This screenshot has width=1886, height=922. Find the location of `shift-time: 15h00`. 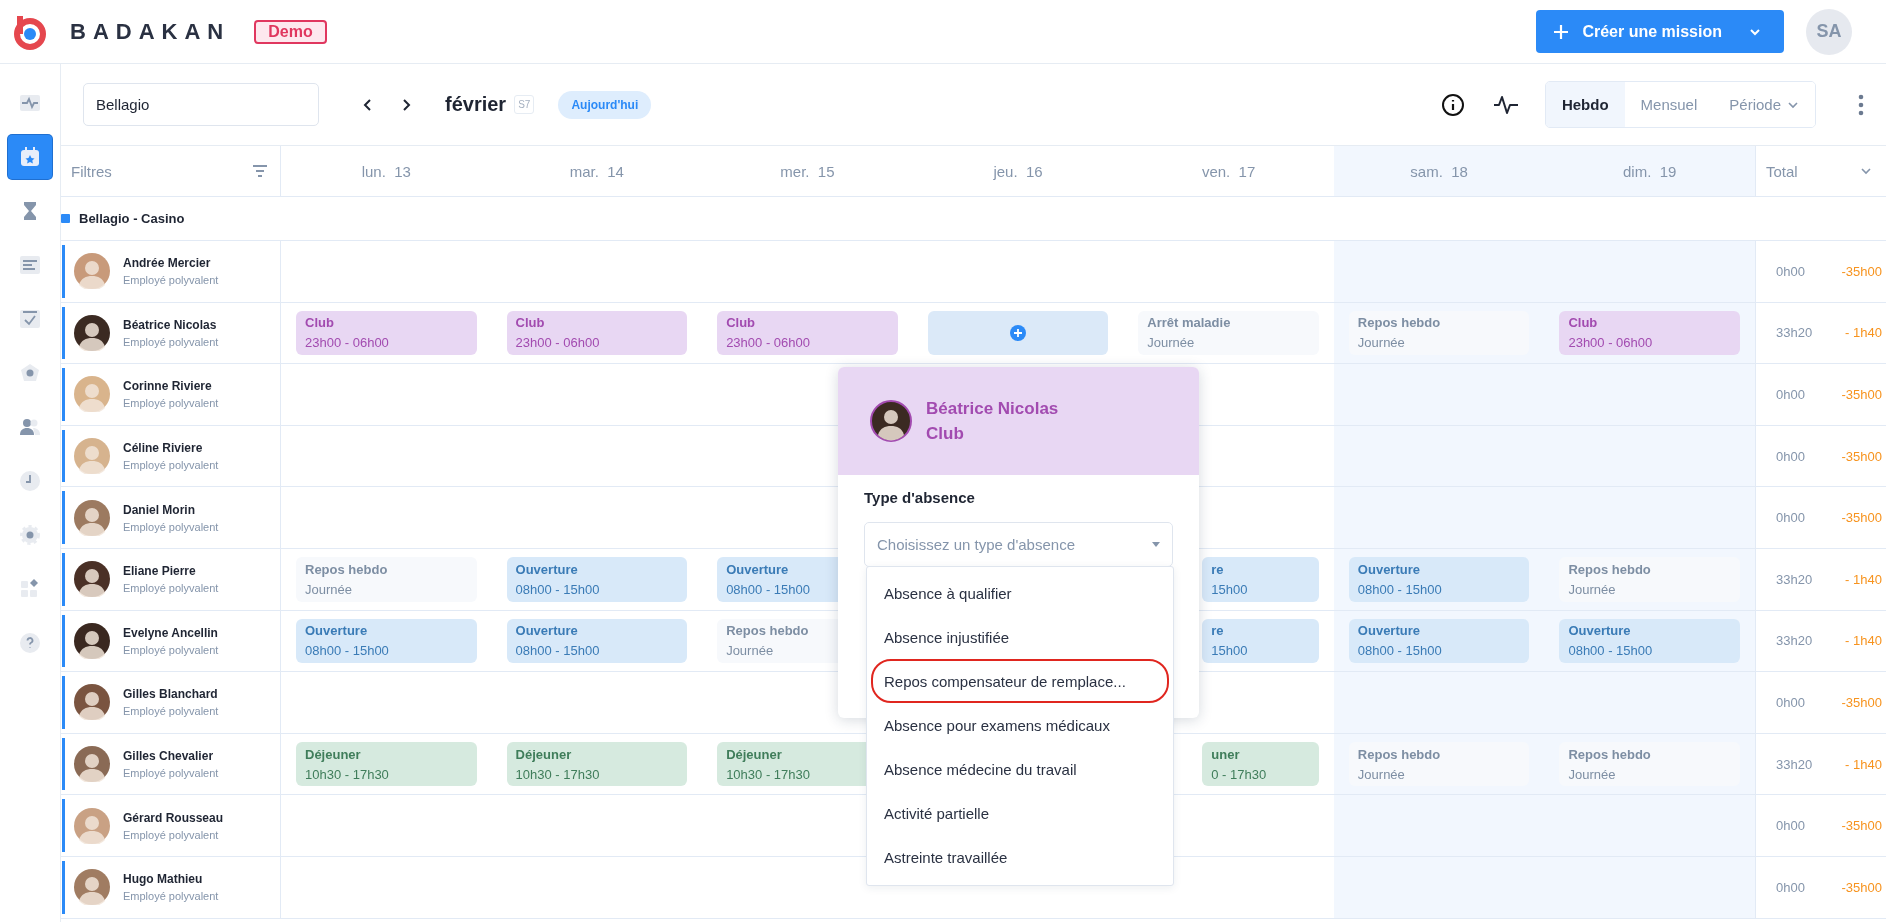

shift-time: 15h00 is located at coordinates (1230, 651).